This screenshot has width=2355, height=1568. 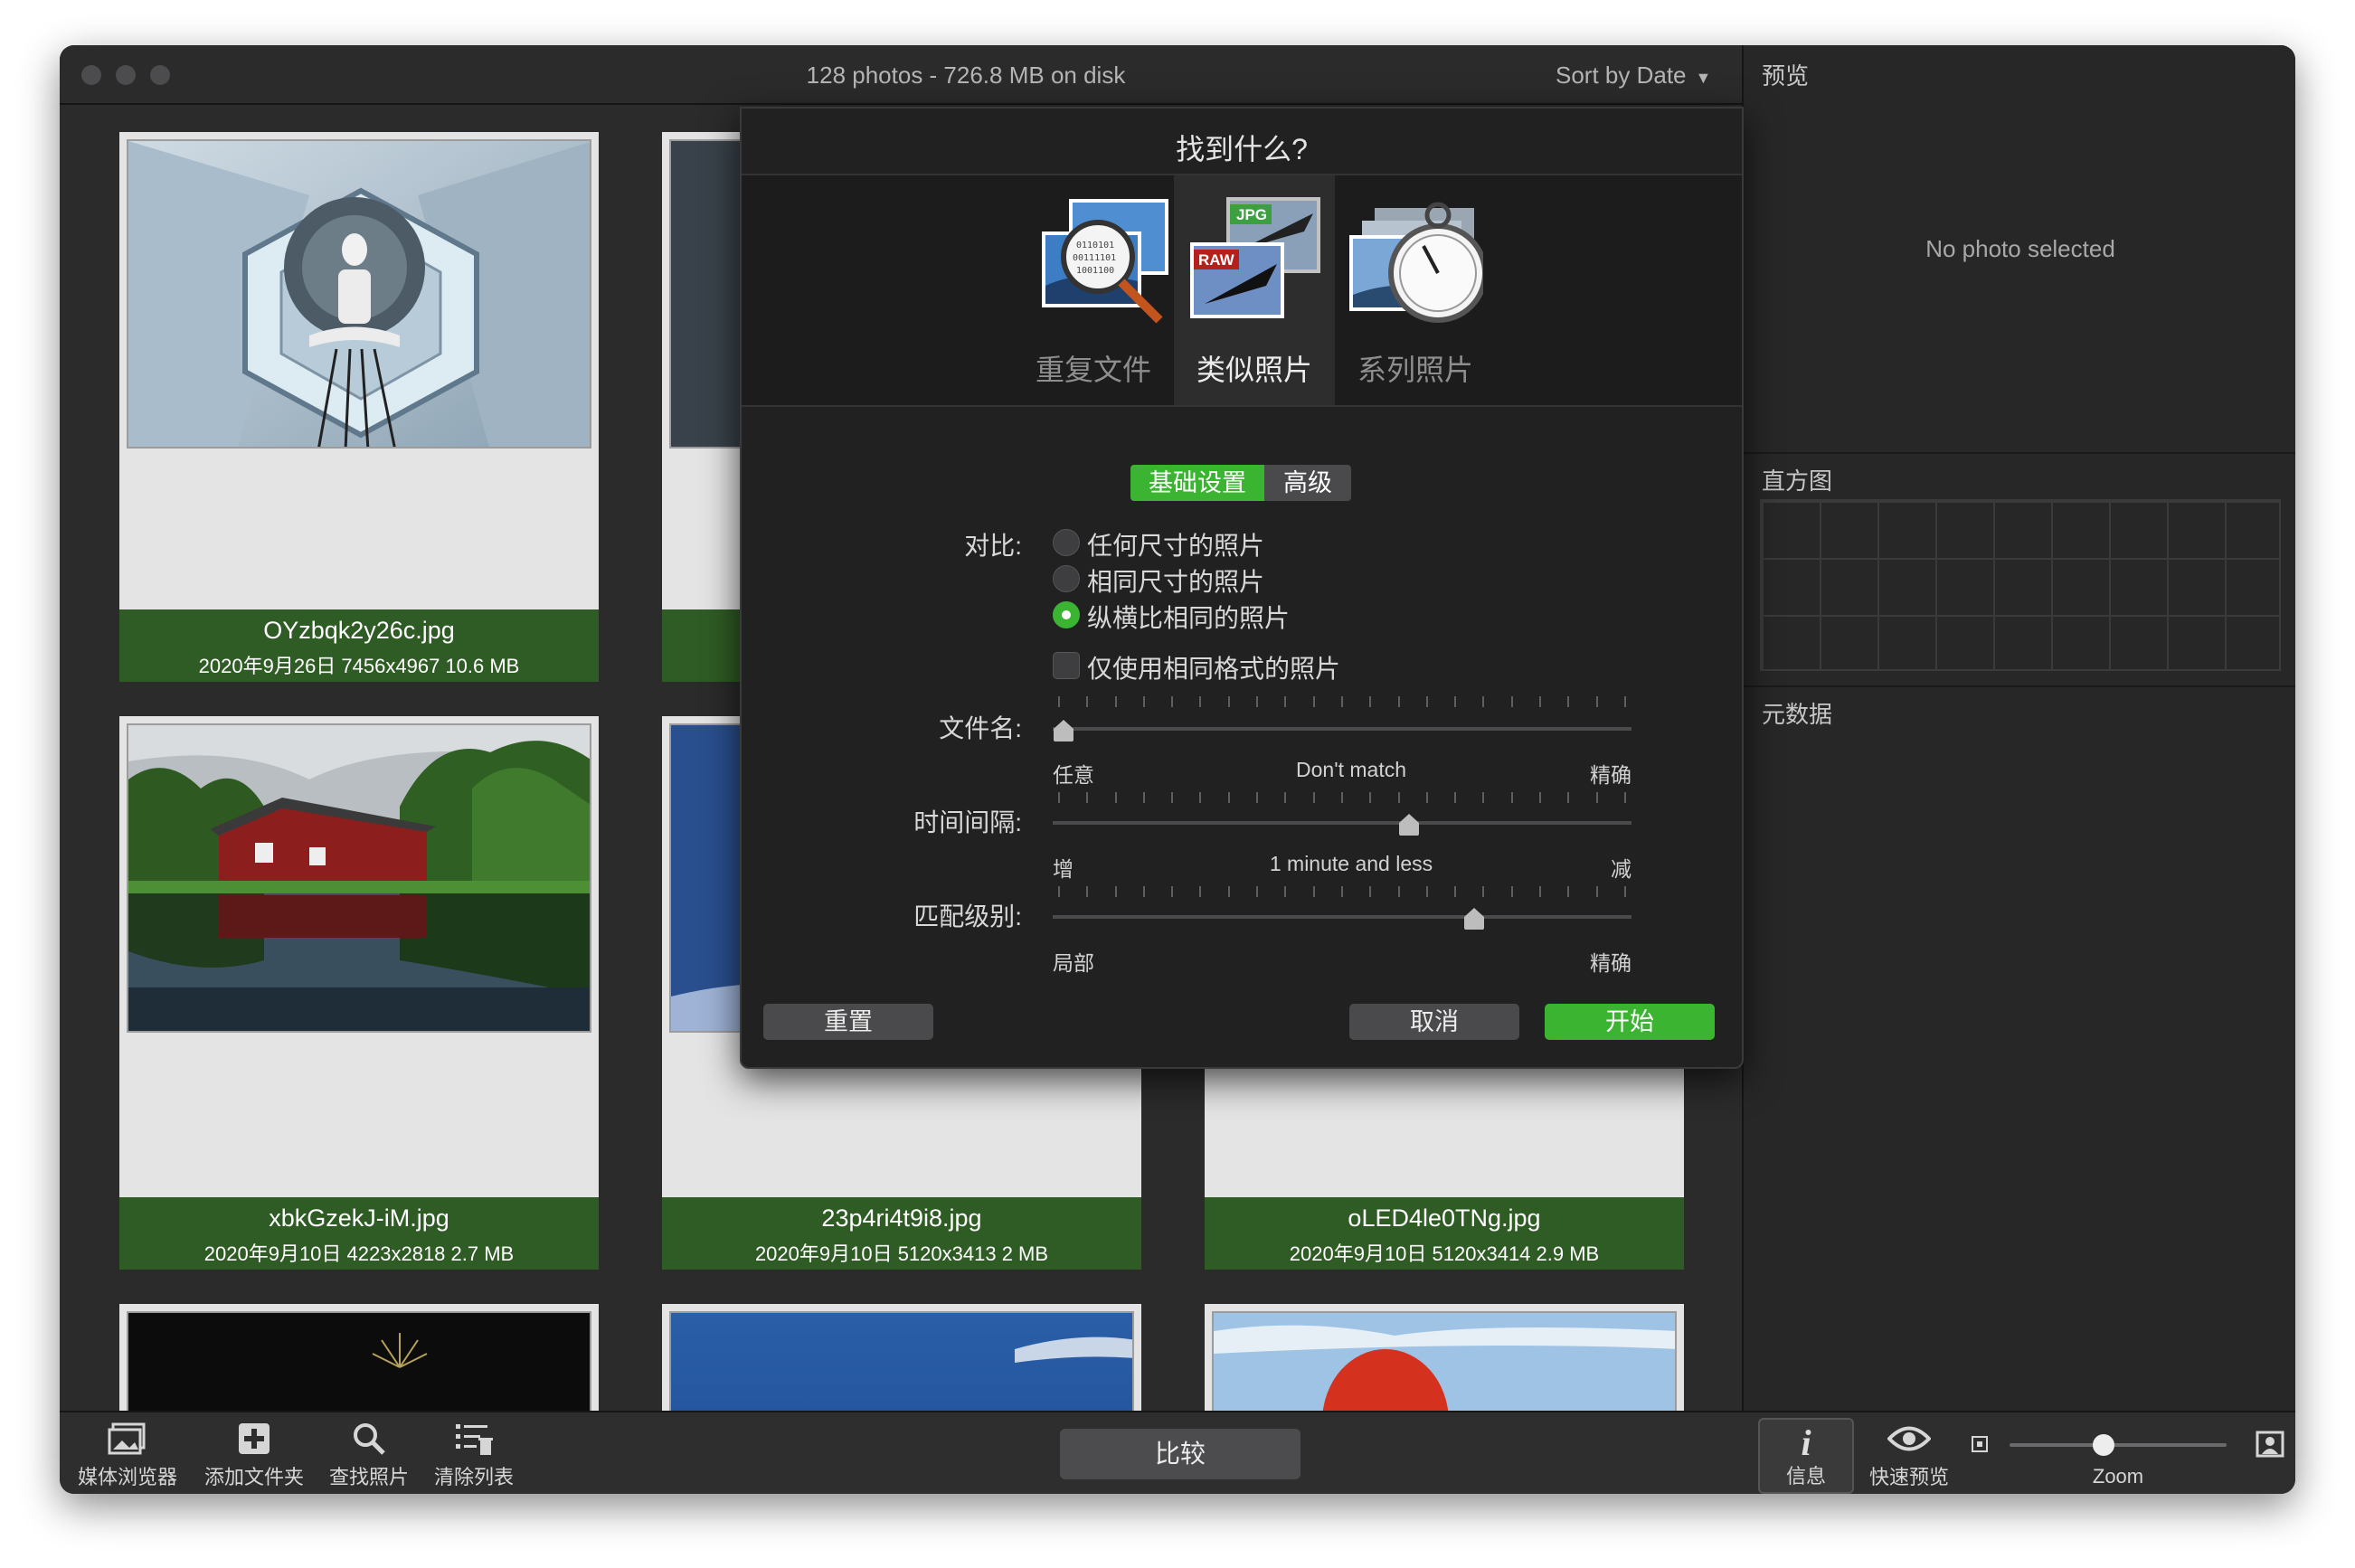 What do you see at coordinates (1786, 76) in the screenshot?
I see `preview-title: 预览` at bounding box center [1786, 76].